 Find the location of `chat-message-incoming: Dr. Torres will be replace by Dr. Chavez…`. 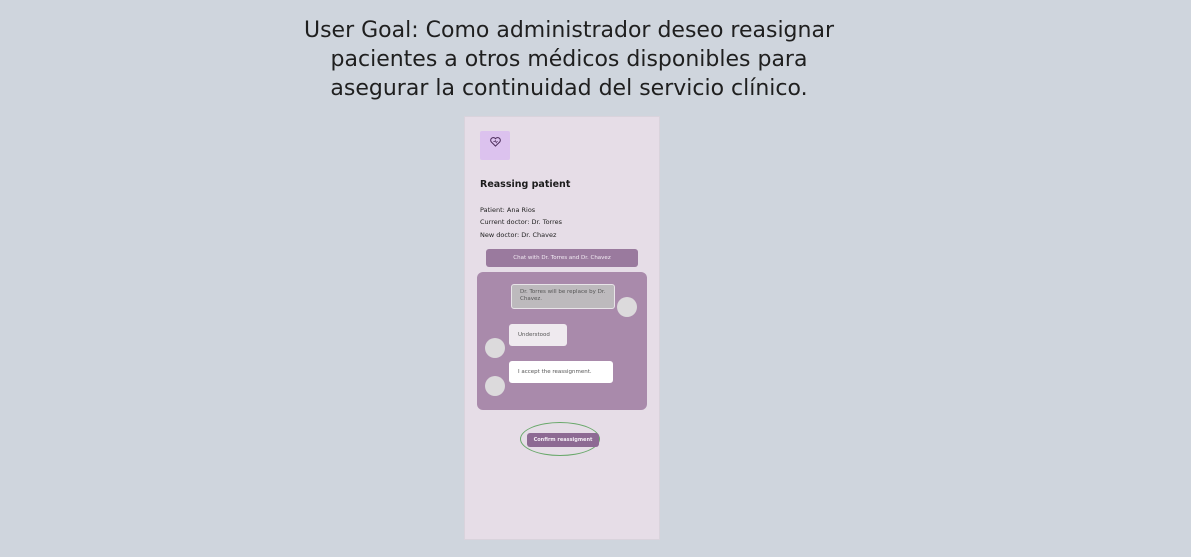

chat-message-incoming: Dr. Torres will be replace by Dr. Chavez… is located at coordinates (563, 296).